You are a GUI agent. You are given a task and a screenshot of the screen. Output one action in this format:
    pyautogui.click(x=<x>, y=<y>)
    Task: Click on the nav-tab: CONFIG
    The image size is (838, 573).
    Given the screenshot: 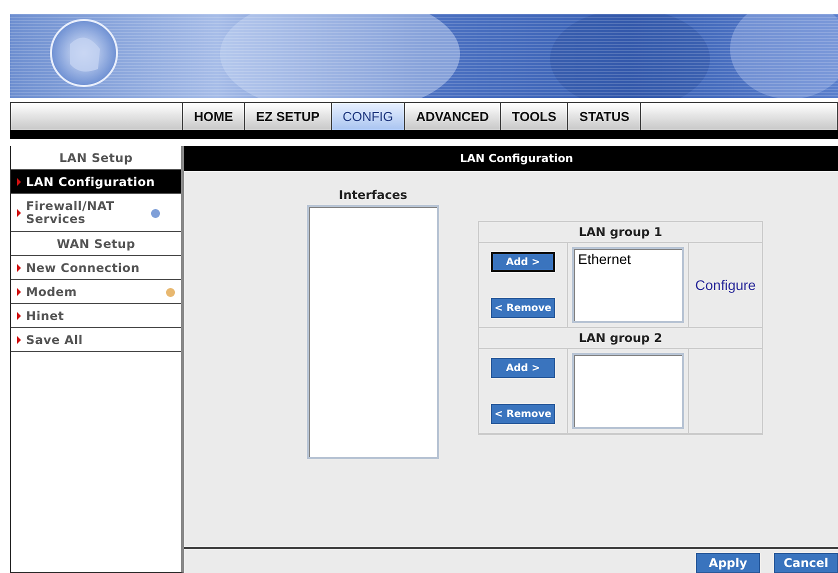 What is the action you would take?
    pyautogui.click(x=369, y=116)
    